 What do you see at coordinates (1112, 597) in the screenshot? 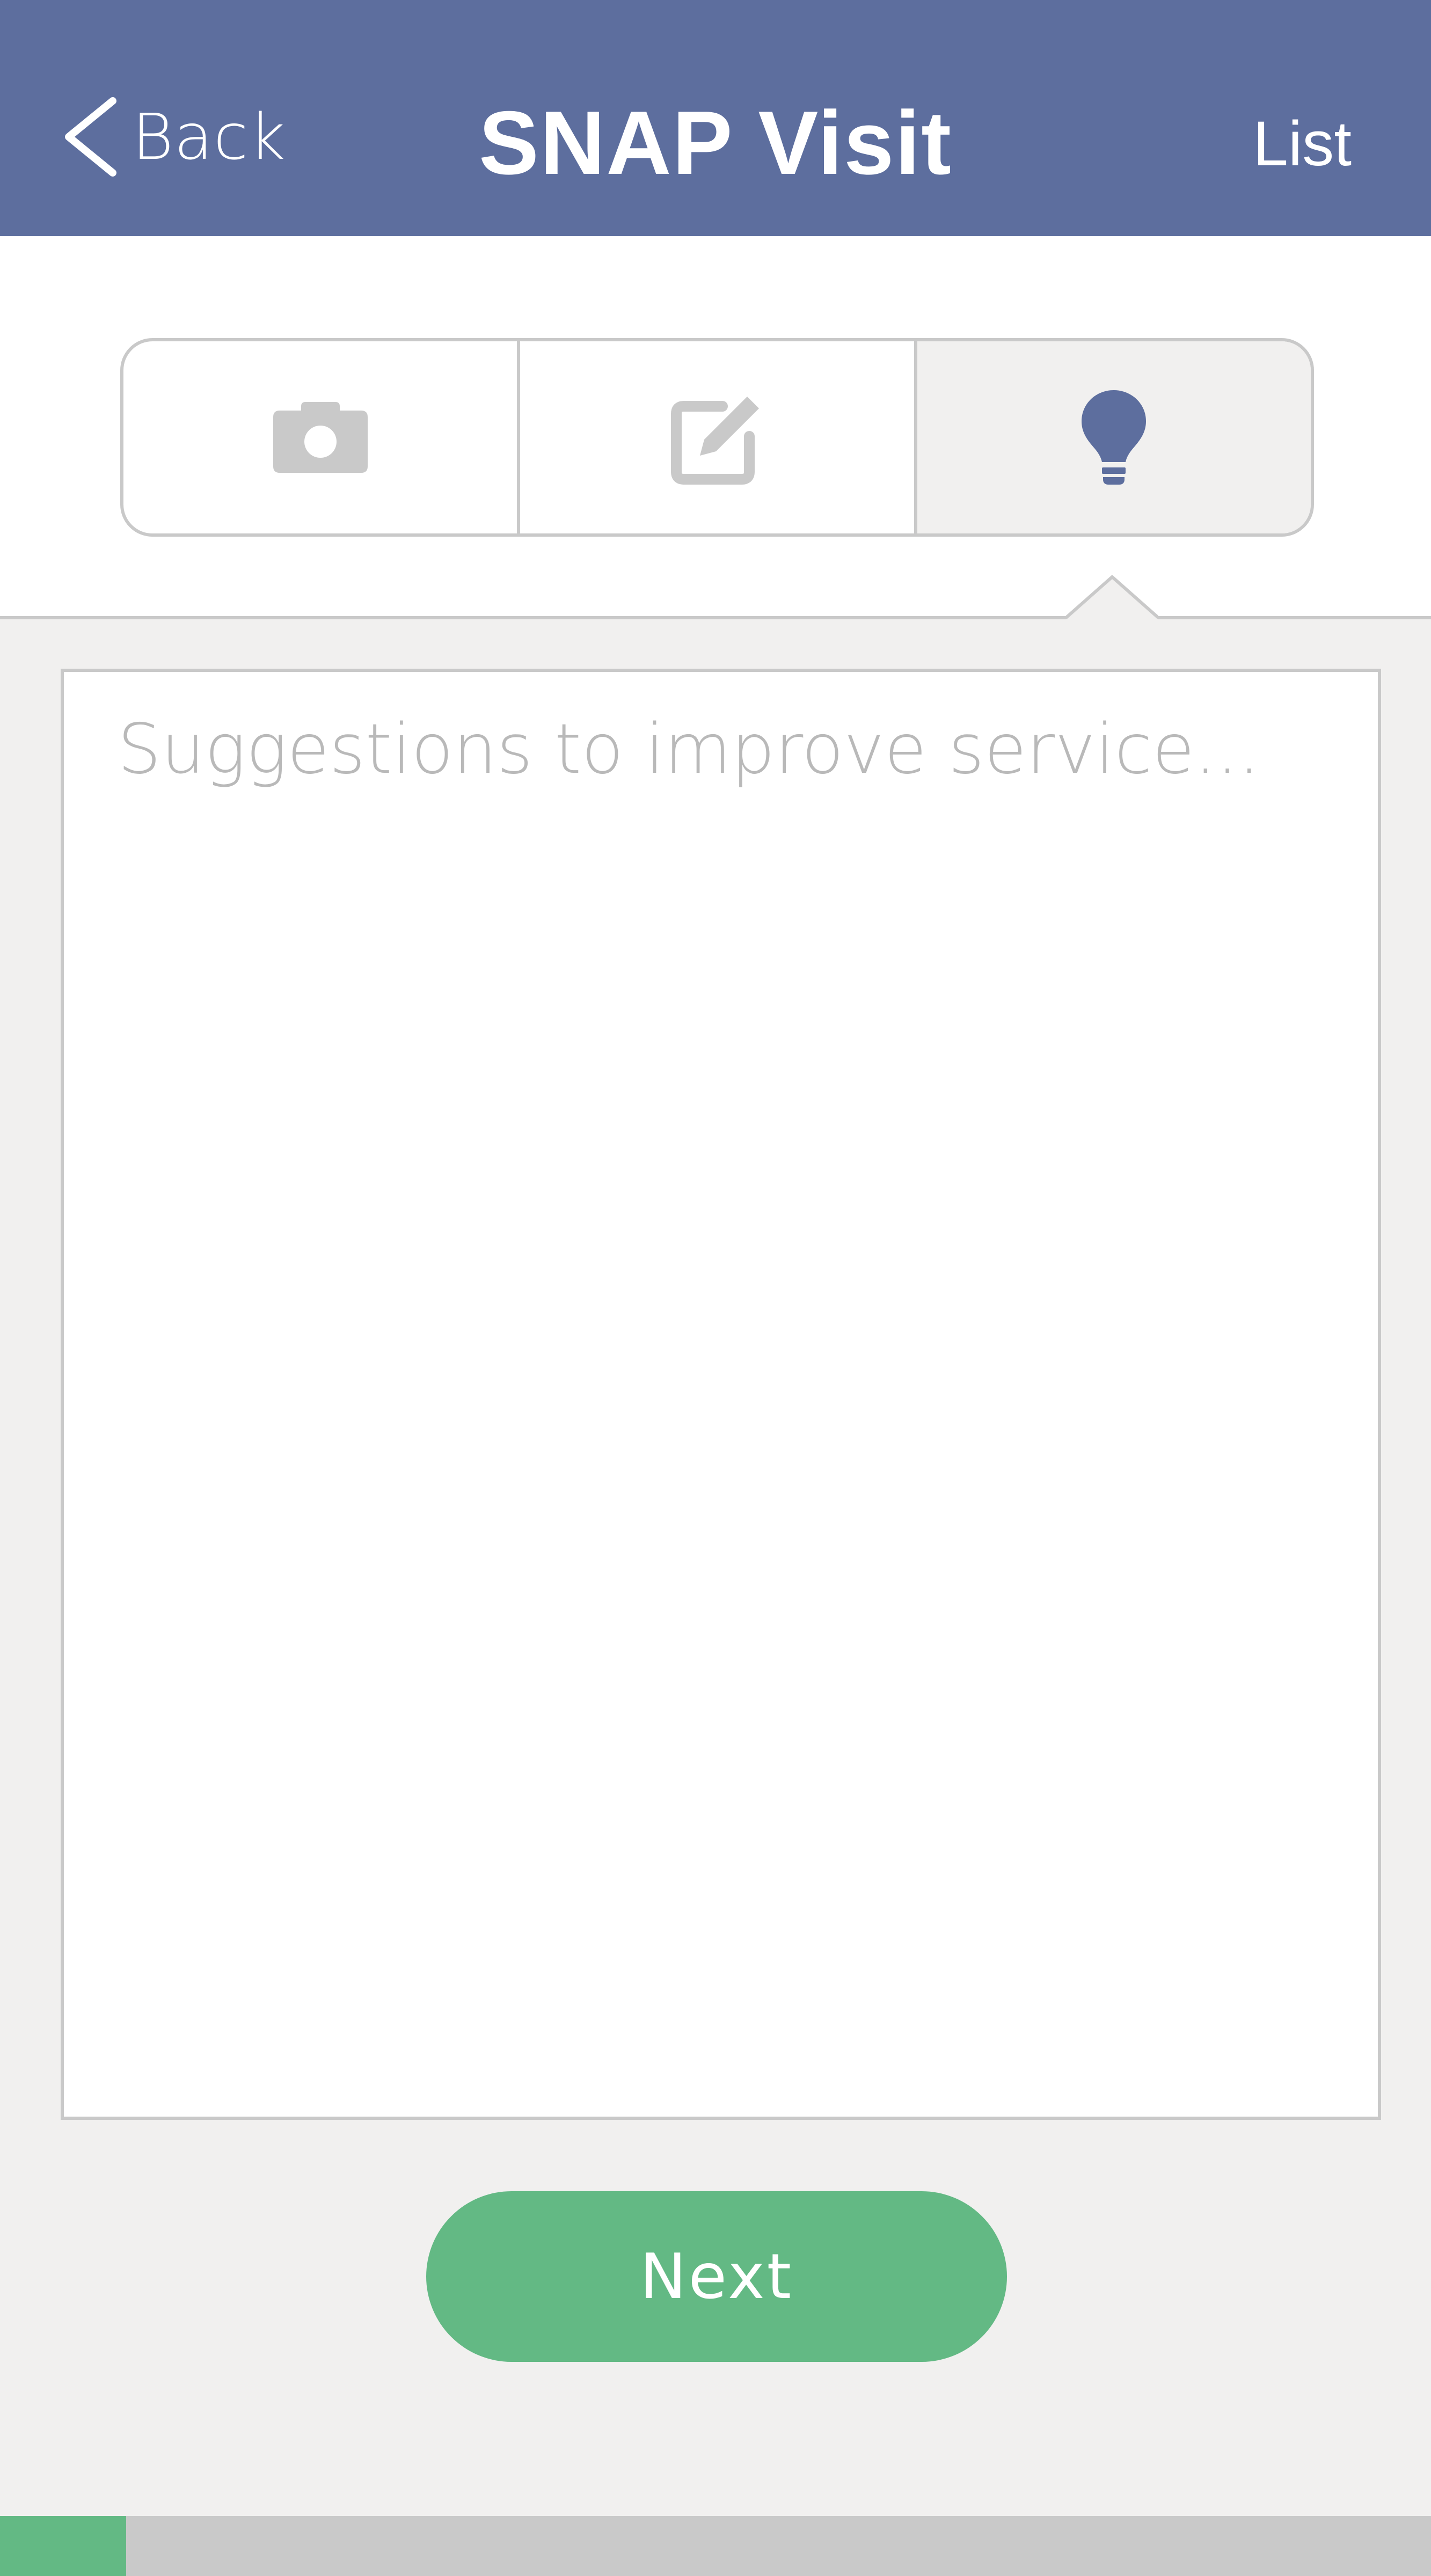
I see `active-tab-pointer` at bounding box center [1112, 597].